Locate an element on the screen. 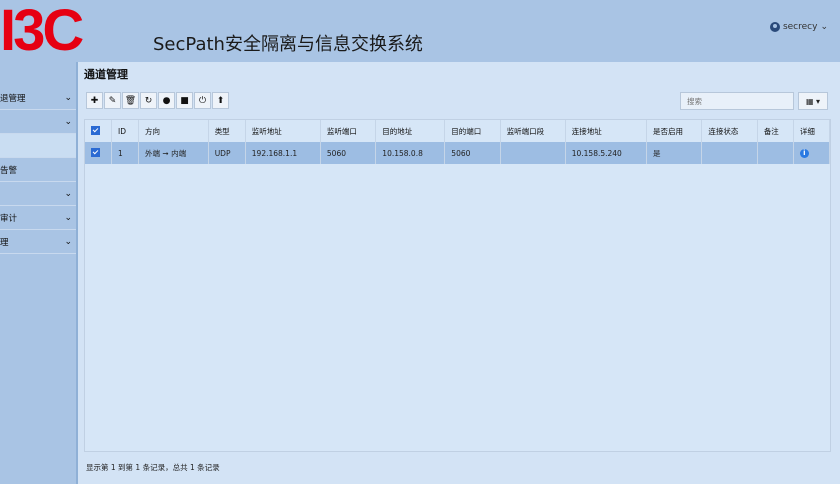 The height and width of the screenshot is (484, 840). cell-note is located at coordinates (775, 153).